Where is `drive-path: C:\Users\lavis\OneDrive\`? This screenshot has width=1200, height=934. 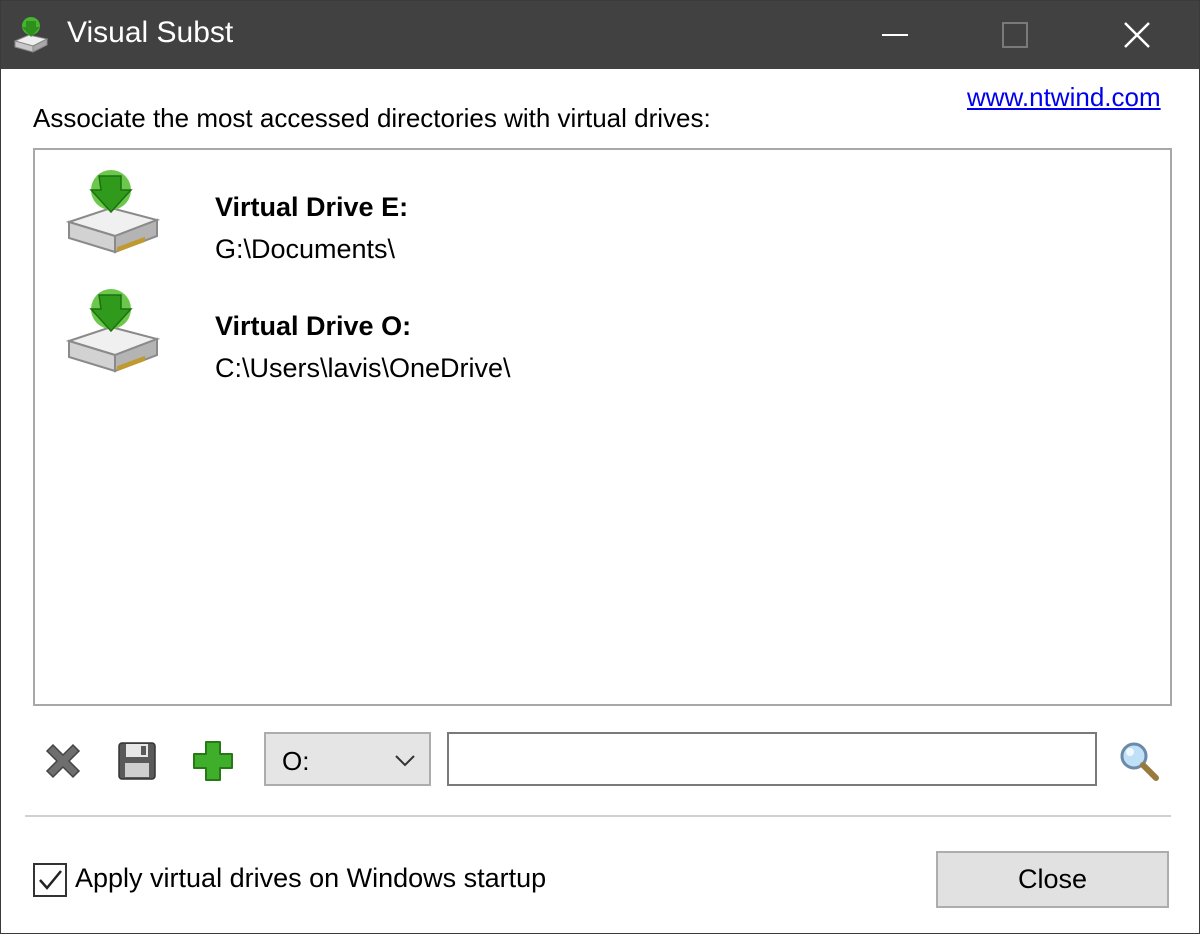
drive-path: C:\Users\lavis\OneDrive\ is located at coordinates (363, 368).